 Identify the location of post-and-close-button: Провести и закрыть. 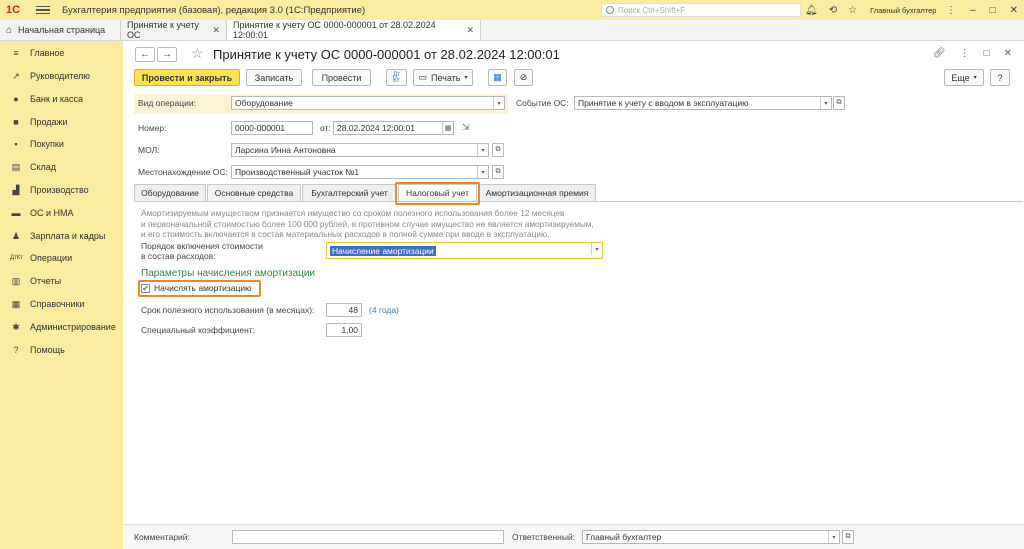
(187, 77).